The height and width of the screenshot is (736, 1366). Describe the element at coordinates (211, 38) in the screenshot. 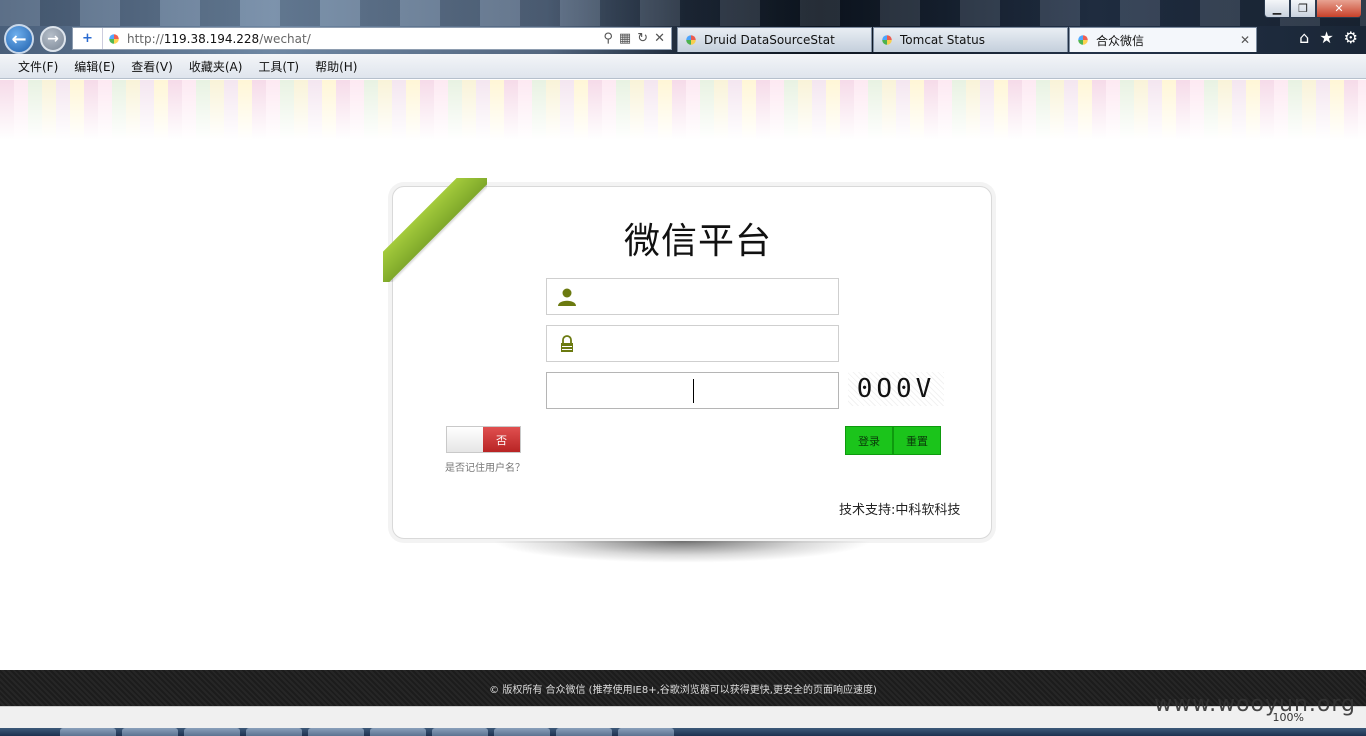

I see `url-host: 119.38.194.228` at that location.